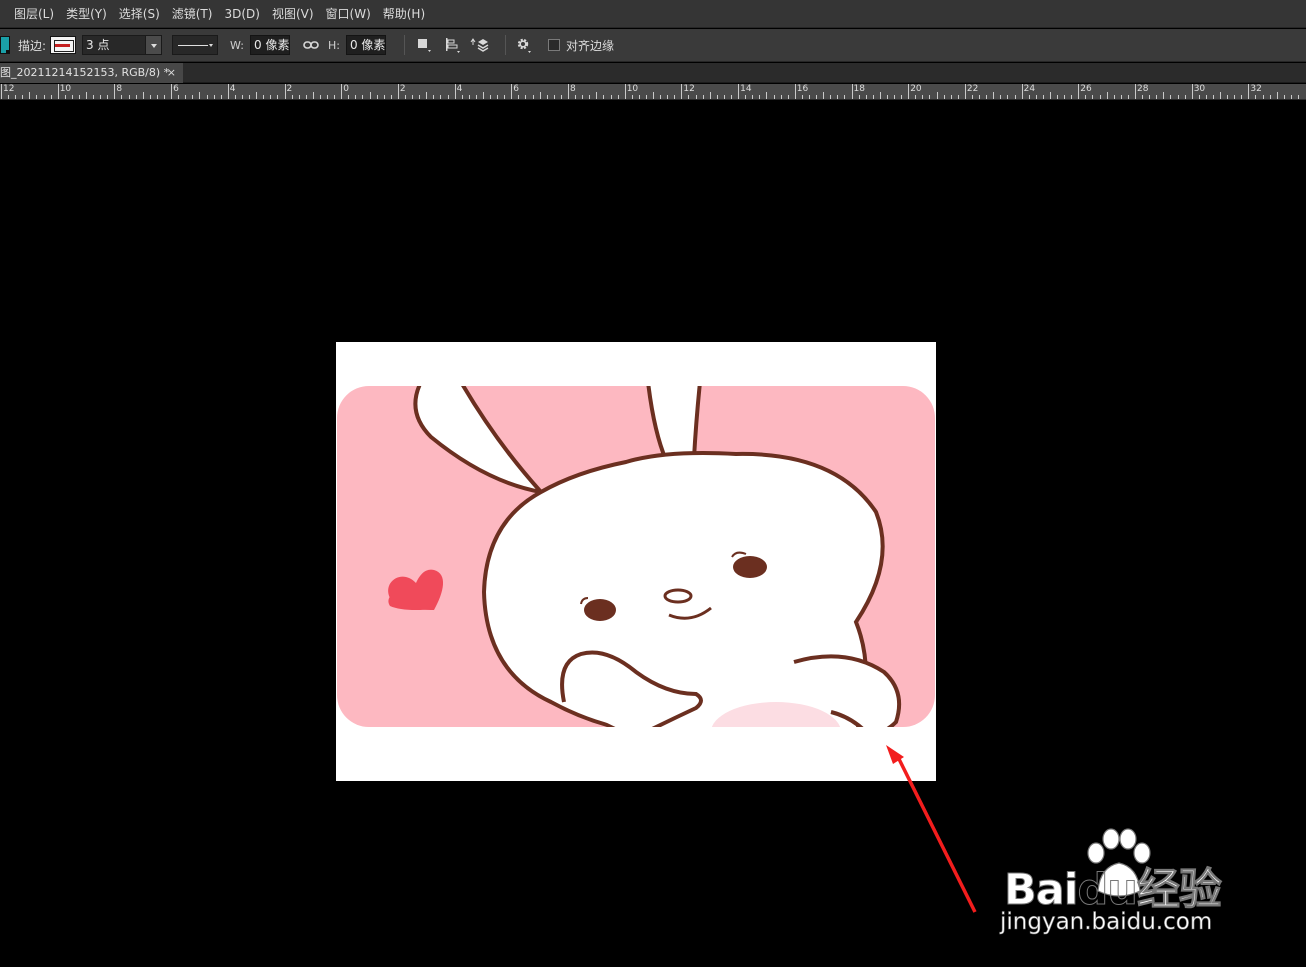 Image resolution: width=1306 pixels, height=967 pixels. I want to click on stroke-type-dropdown, so click(195, 45).